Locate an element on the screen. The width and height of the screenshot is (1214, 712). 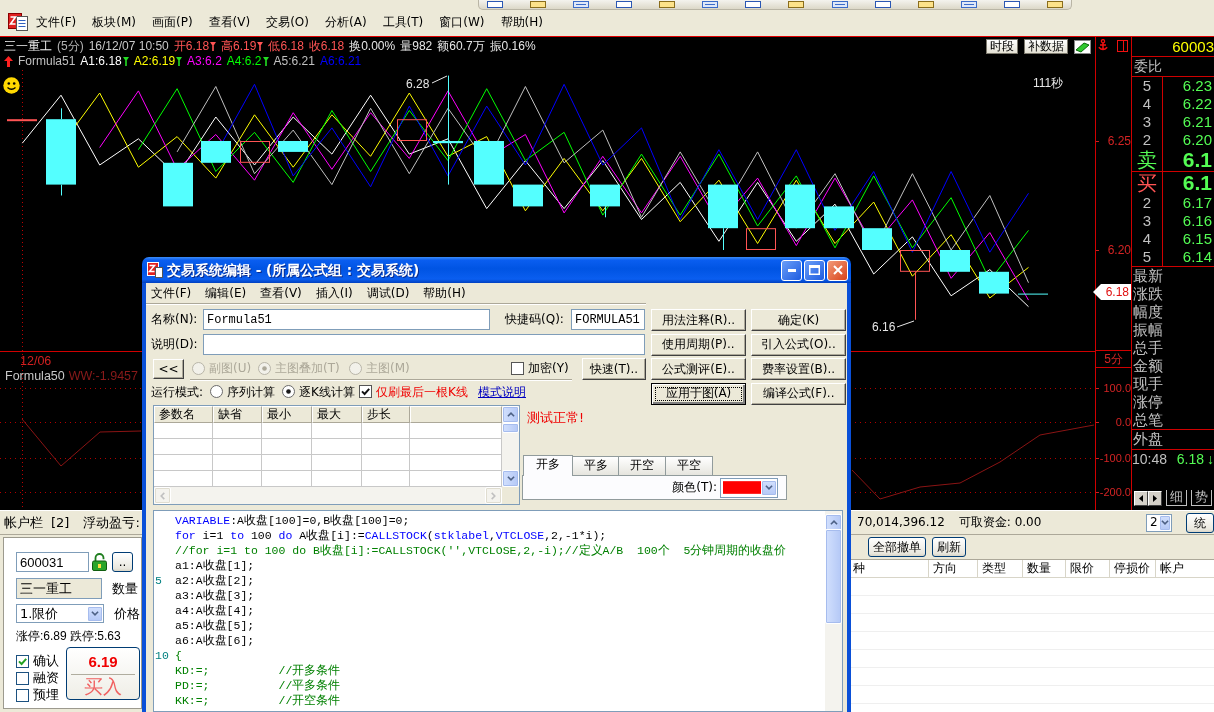
name-field: Formula51 is located at coordinates (346, 319).